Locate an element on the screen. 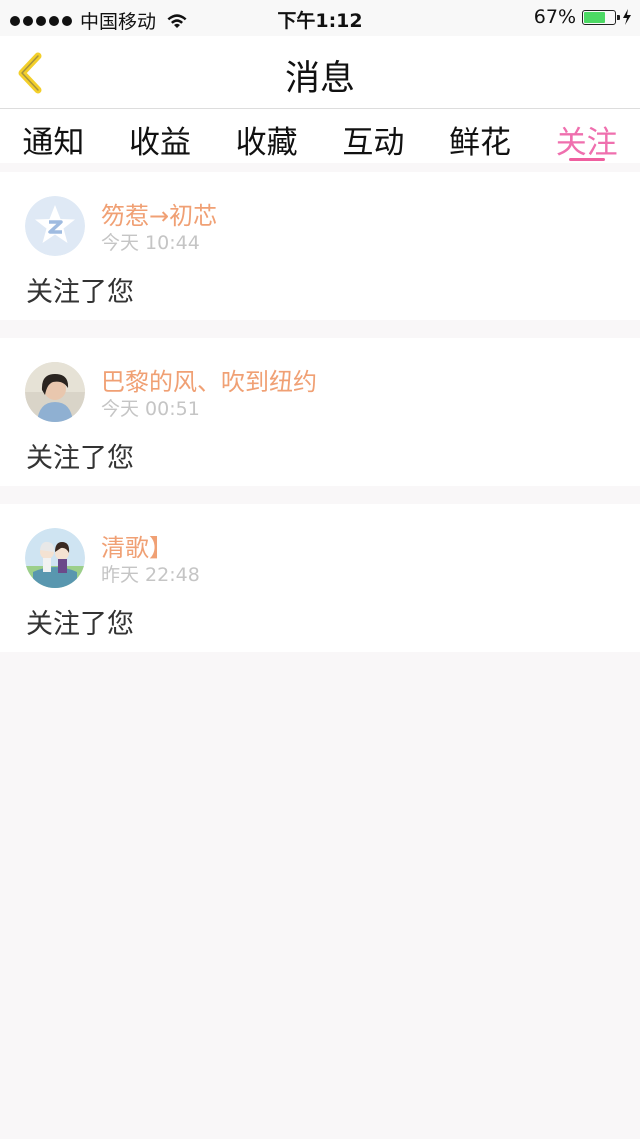 The height and width of the screenshot is (1139, 640). tab-flowers: 鲜花 is located at coordinates (480, 136).